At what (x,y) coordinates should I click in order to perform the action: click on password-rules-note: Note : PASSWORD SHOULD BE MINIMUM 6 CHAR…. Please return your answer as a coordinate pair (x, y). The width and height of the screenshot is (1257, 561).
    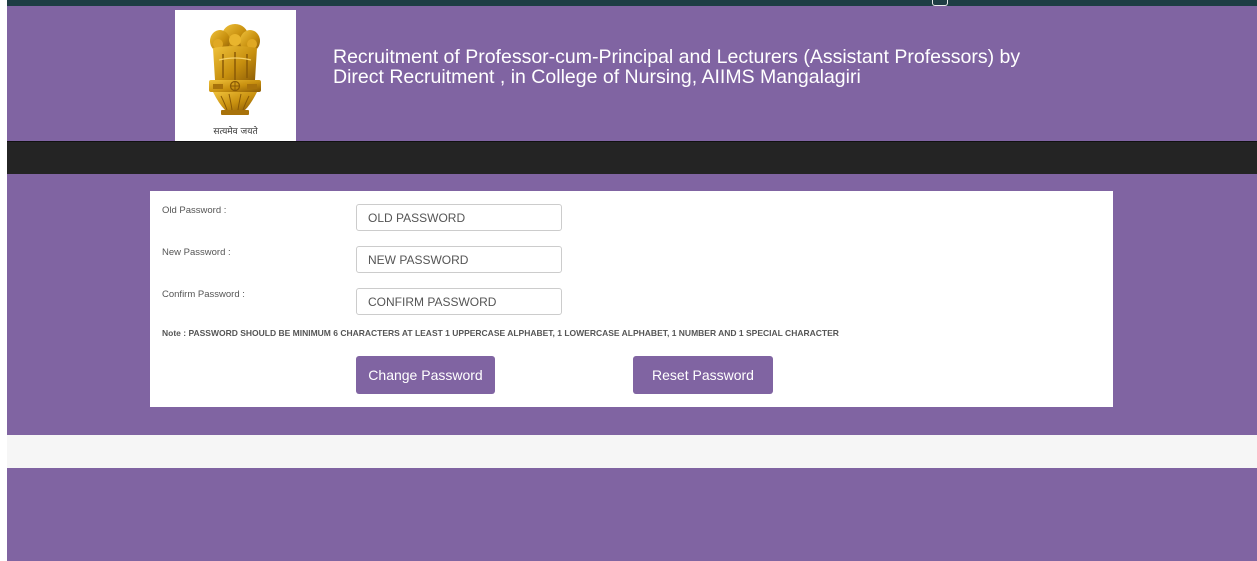
    Looking at the image, I should click on (500, 333).